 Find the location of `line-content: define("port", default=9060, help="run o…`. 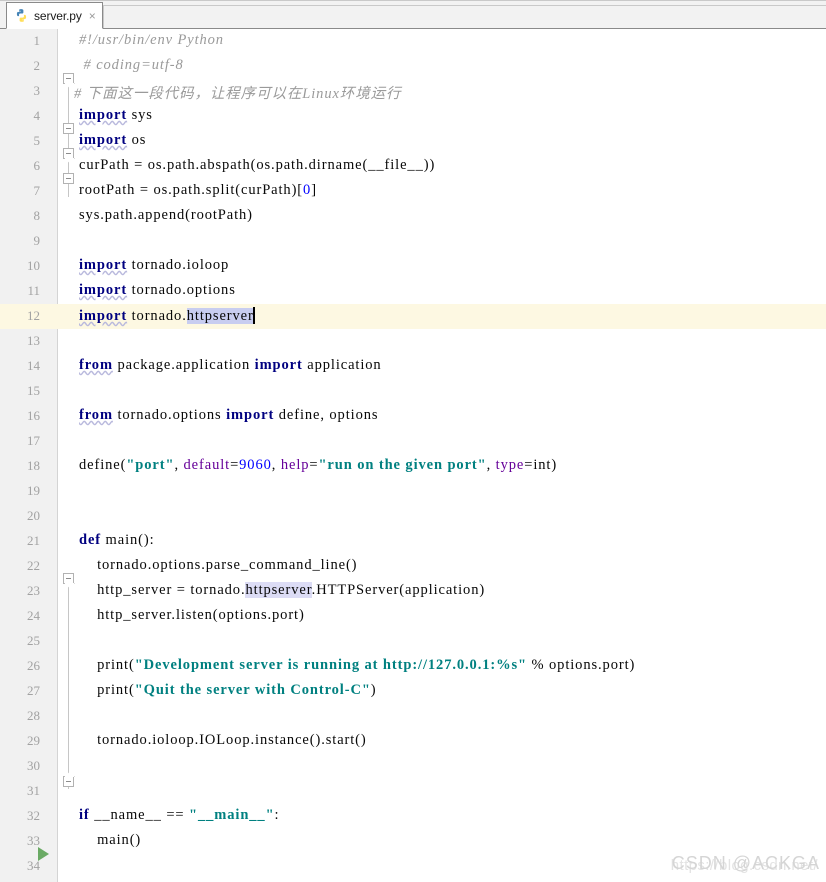

line-content: define("port", default=9060, help="run o… is located at coordinates (318, 465).